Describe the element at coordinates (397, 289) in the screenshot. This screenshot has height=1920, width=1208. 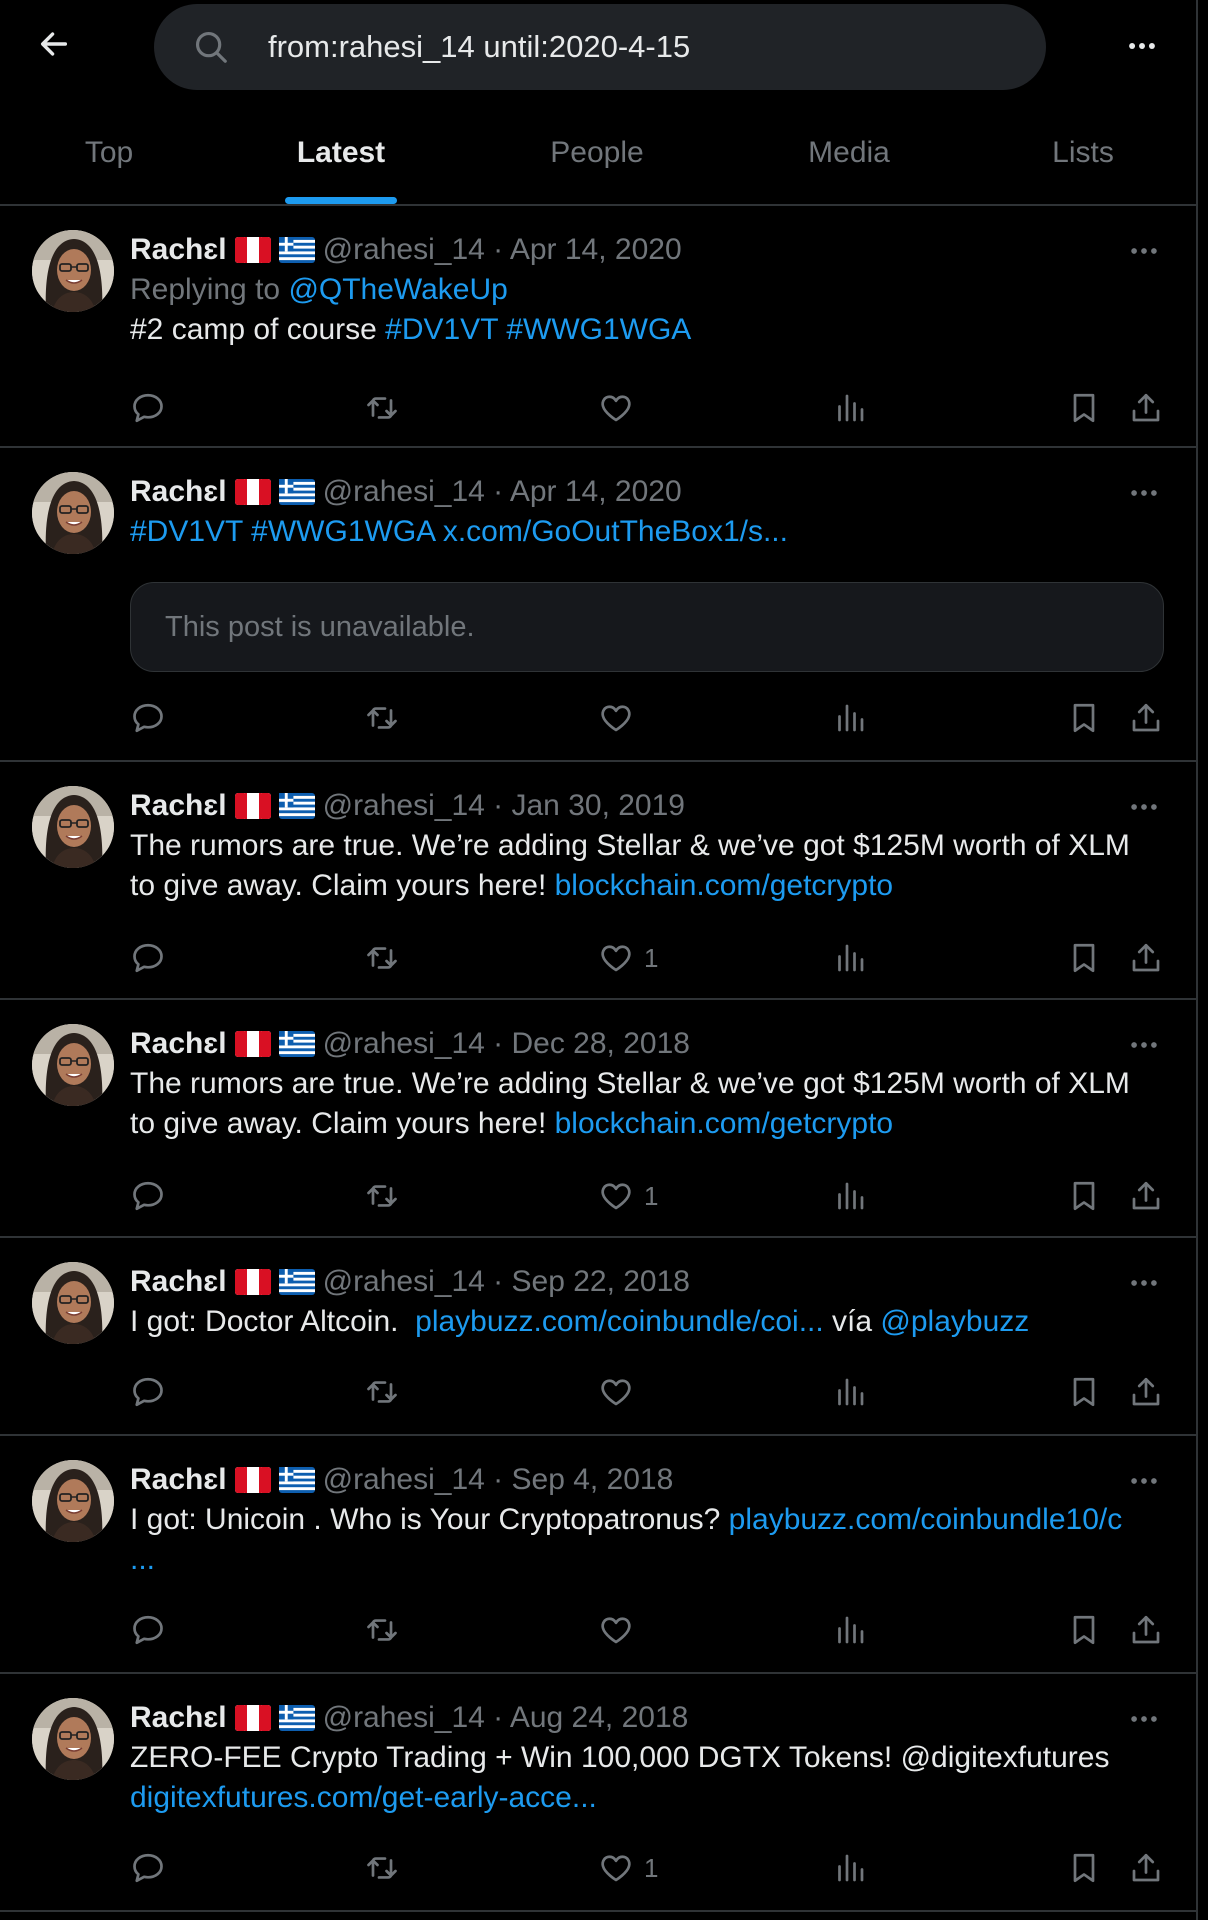
I see `reply-mention-link: @QTheWakeUp` at that location.